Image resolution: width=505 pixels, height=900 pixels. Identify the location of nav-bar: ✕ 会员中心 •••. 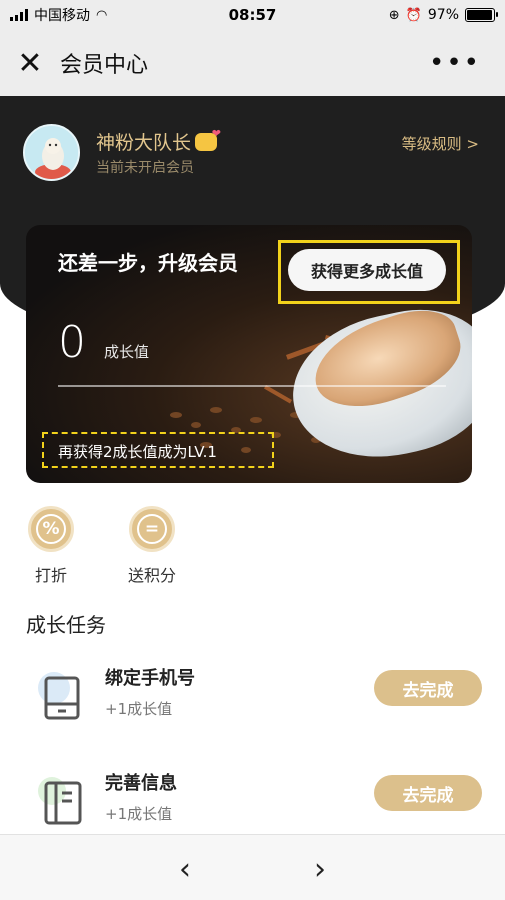
(252, 63).